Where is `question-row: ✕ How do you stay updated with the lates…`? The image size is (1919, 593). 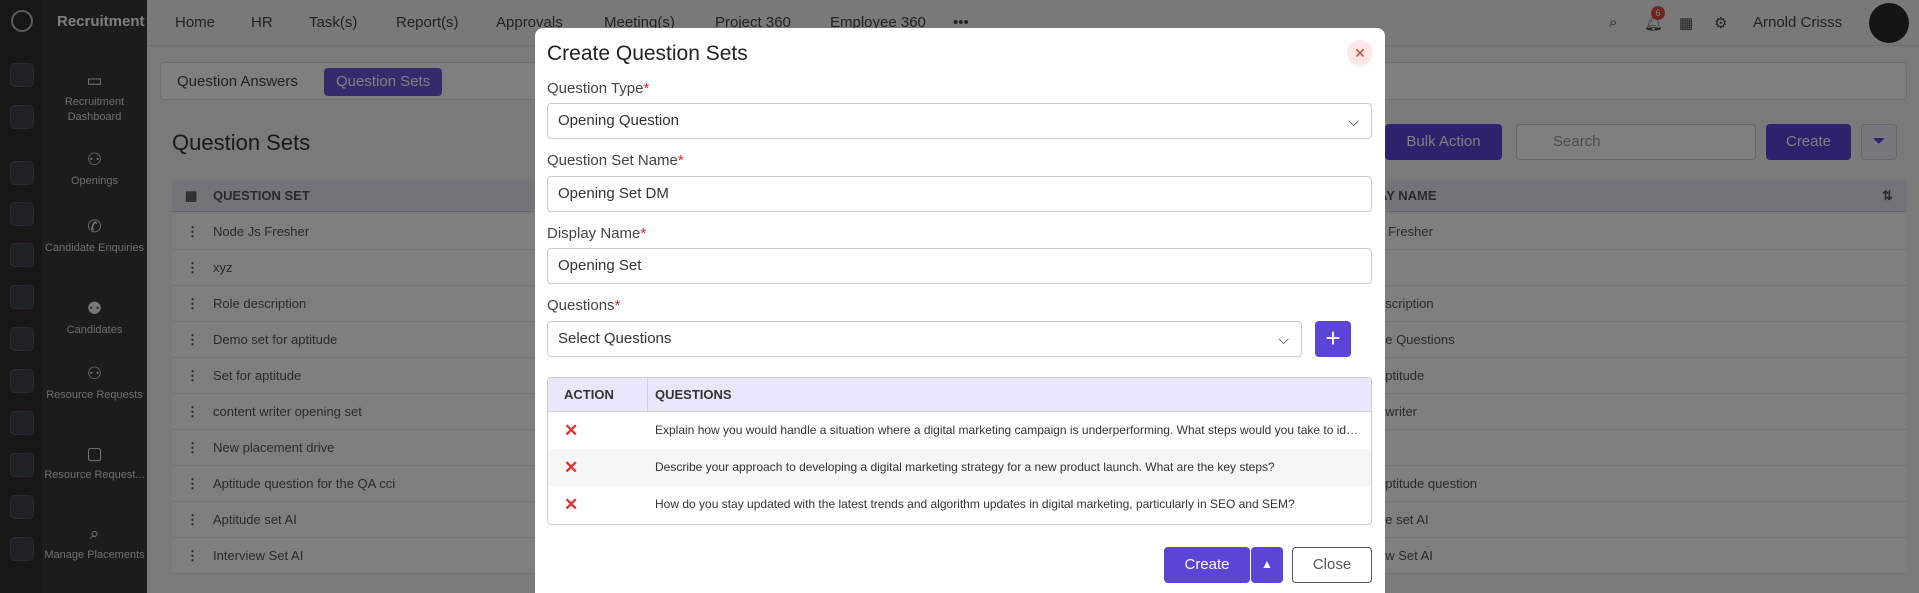
question-row: ✕ How do you stay updated with the lates… is located at coordinates (959, 504).